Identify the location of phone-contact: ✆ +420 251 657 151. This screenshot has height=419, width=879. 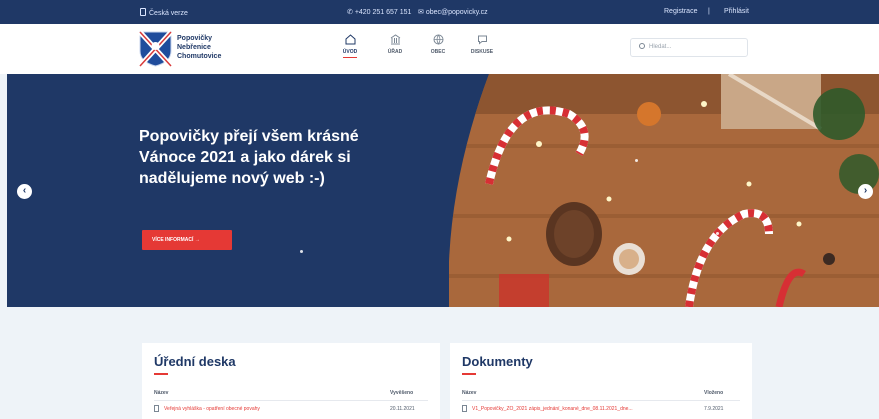
(379, 12).